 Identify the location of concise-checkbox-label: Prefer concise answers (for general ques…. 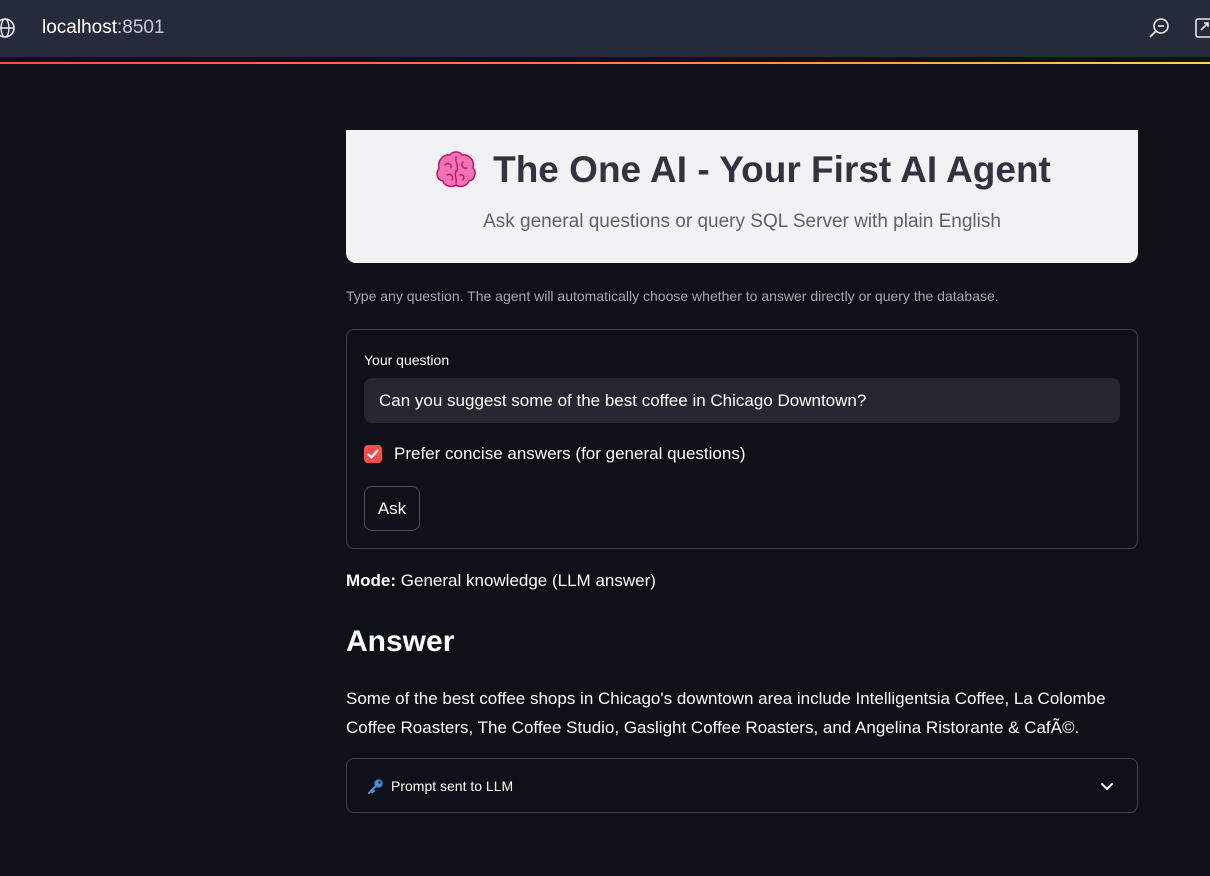
(570, 453).